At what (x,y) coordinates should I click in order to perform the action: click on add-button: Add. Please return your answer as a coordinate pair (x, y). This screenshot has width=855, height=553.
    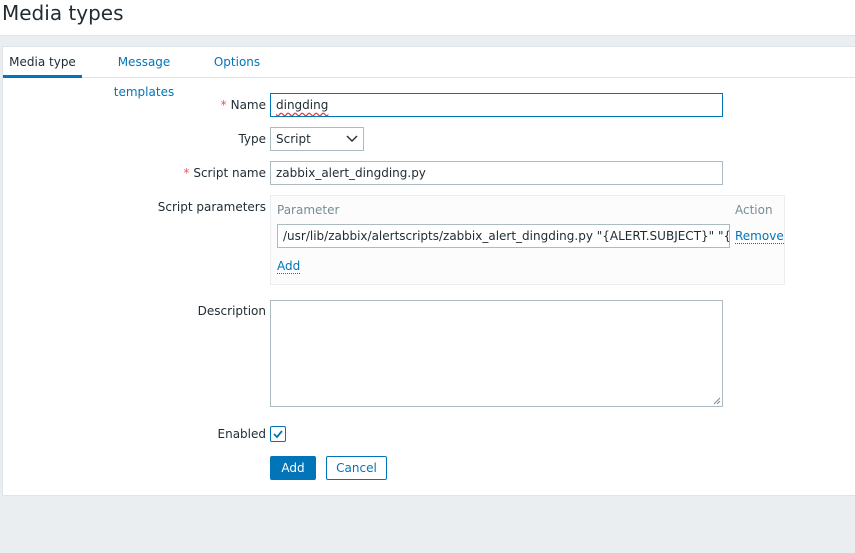
    Looking at the image, I should click on (293, 468).